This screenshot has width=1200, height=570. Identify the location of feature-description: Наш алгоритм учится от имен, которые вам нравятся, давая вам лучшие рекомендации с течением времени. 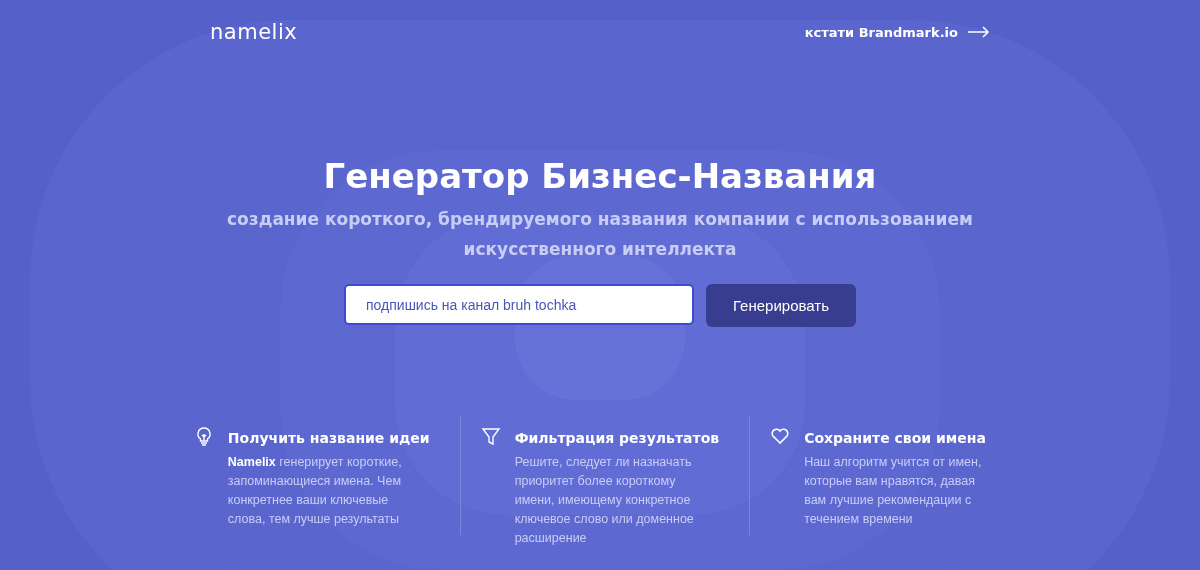
(893, 491).